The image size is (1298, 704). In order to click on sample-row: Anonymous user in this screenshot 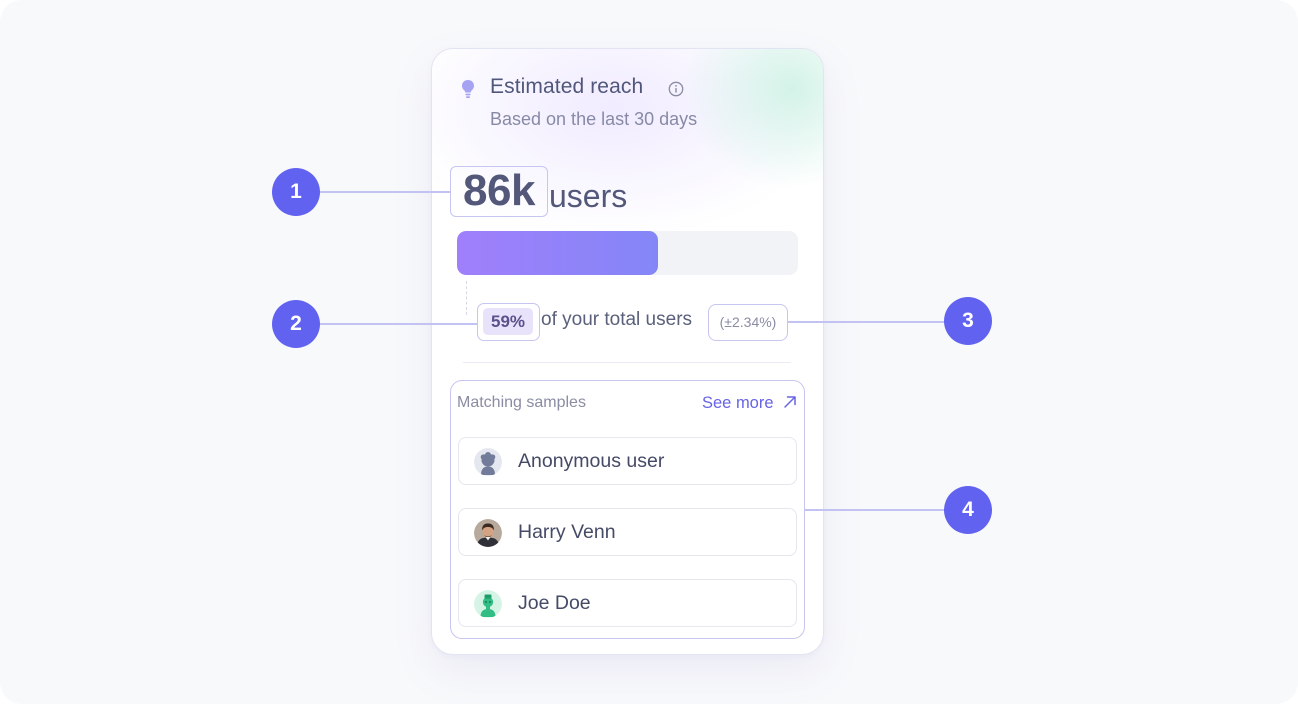, I will do `click(627, 461)`.